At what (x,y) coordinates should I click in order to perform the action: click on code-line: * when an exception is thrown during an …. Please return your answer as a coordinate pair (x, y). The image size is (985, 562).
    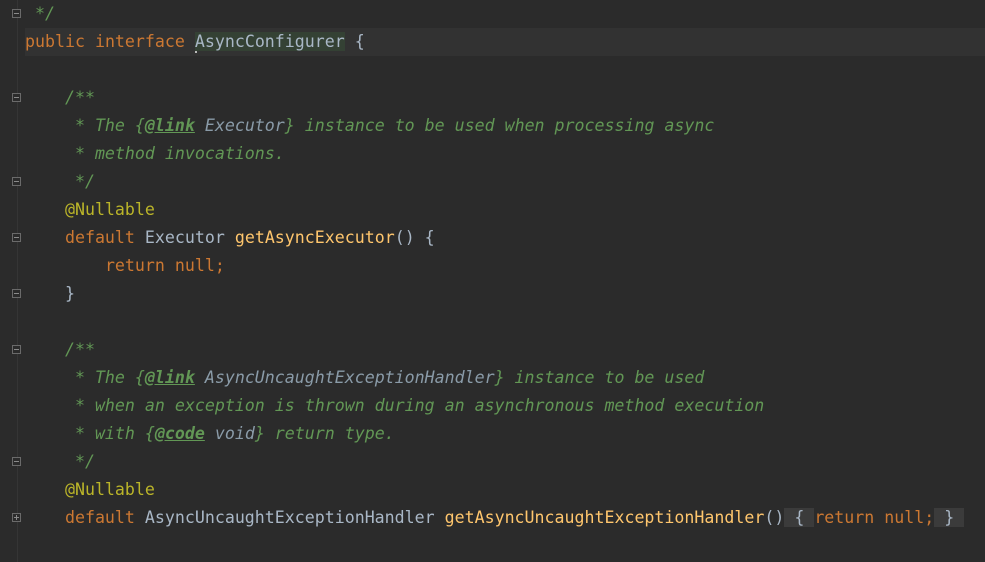
    Looking at the image, I should click on (505, 406).